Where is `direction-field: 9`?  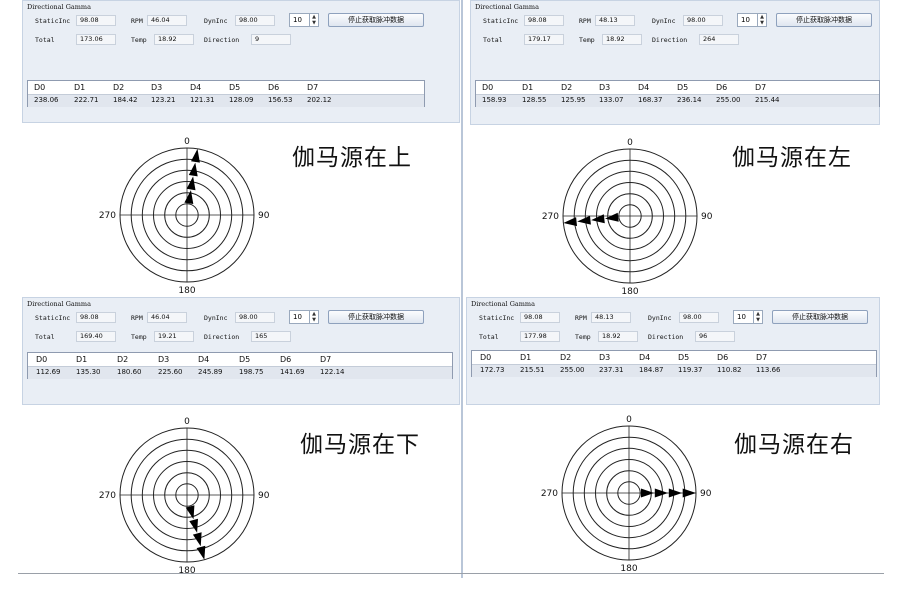 direction-field: 9 is located at coordinates (271, 39).